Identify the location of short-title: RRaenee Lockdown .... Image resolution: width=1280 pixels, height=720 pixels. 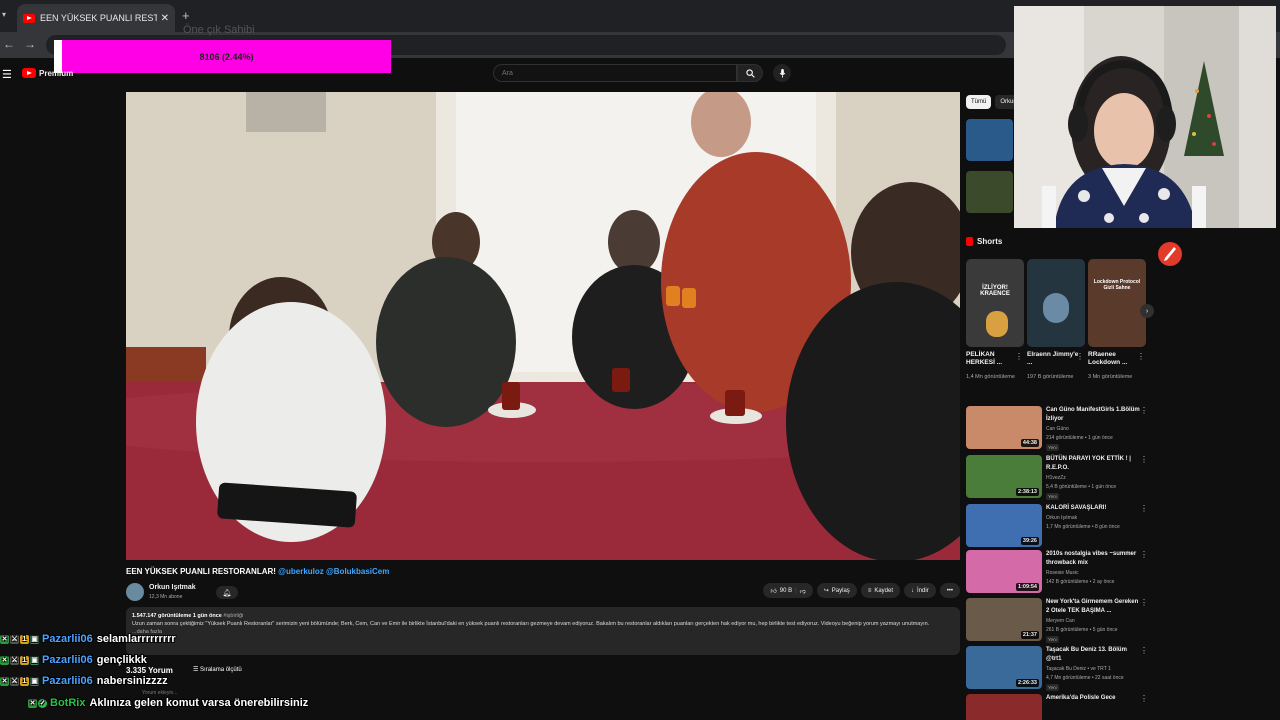
(1114, 359).